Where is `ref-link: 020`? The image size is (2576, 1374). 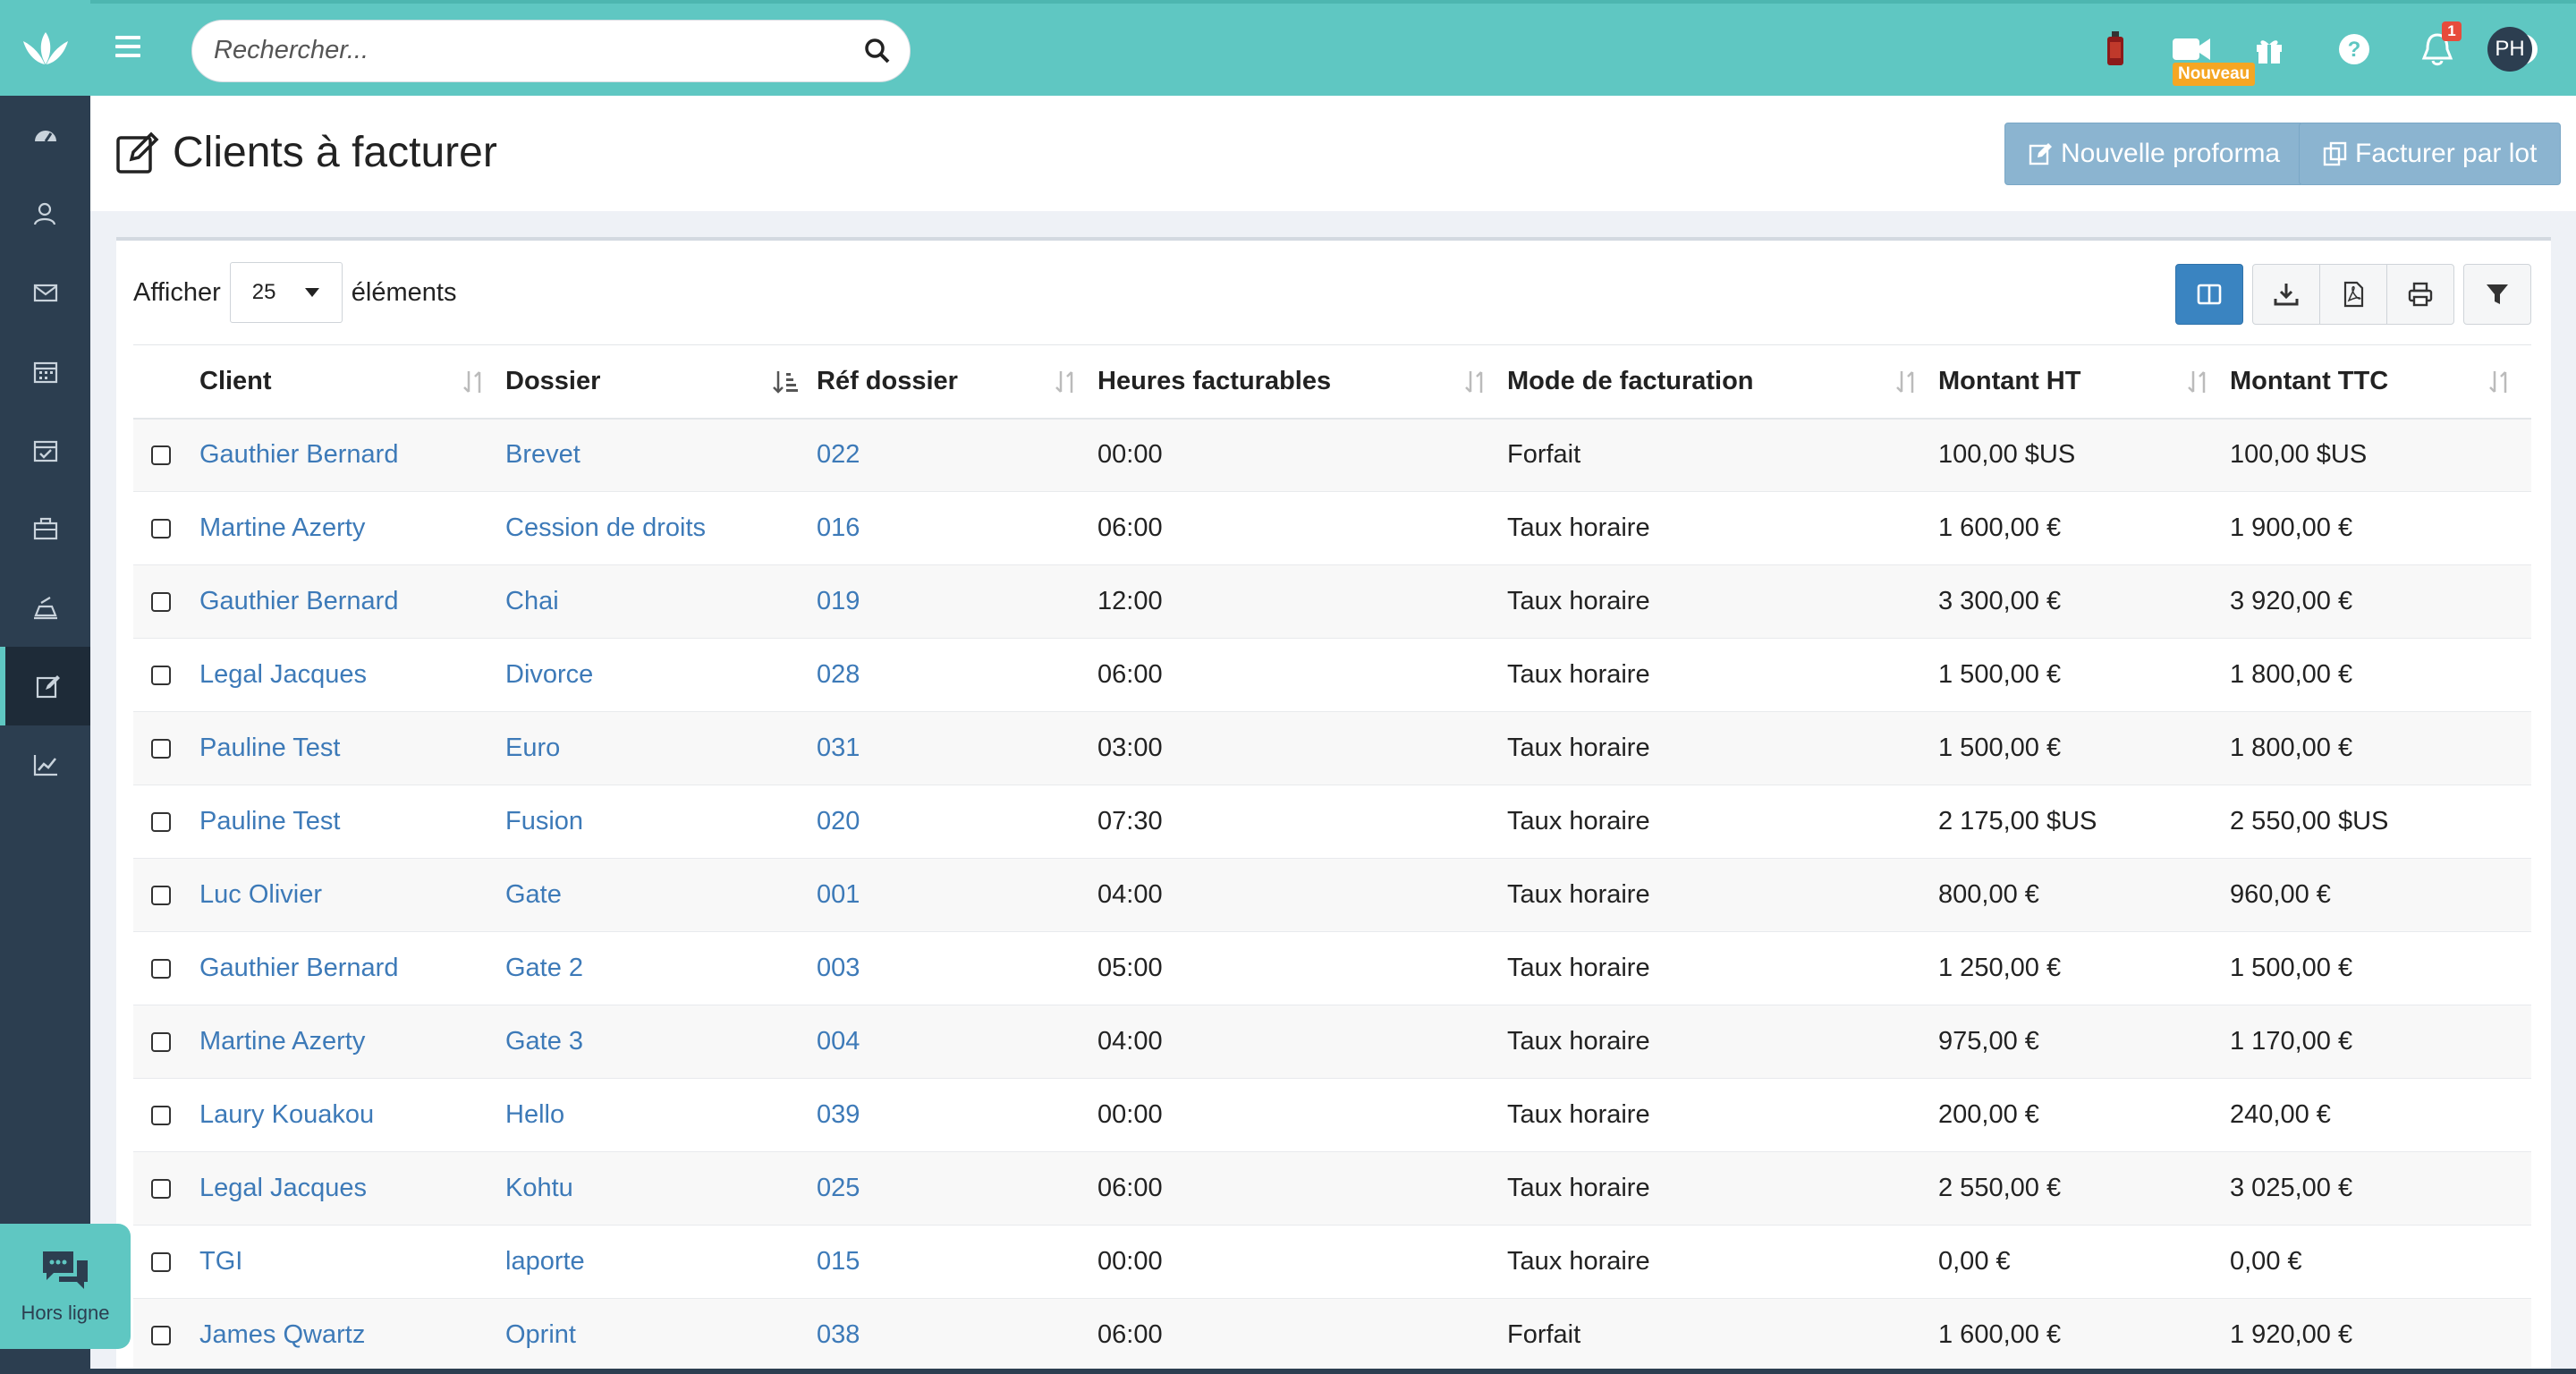 ref-link: 020 is located at coordinates (838, 821).